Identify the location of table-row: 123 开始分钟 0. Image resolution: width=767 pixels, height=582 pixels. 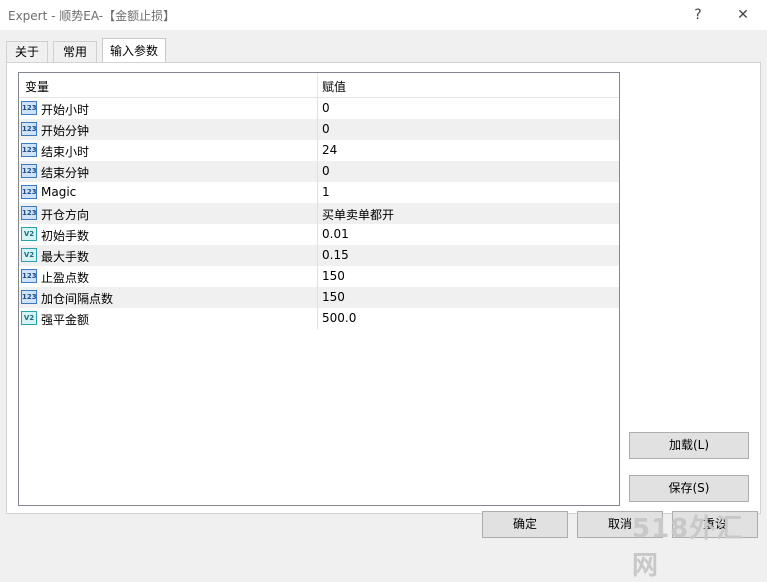
(319, 130).